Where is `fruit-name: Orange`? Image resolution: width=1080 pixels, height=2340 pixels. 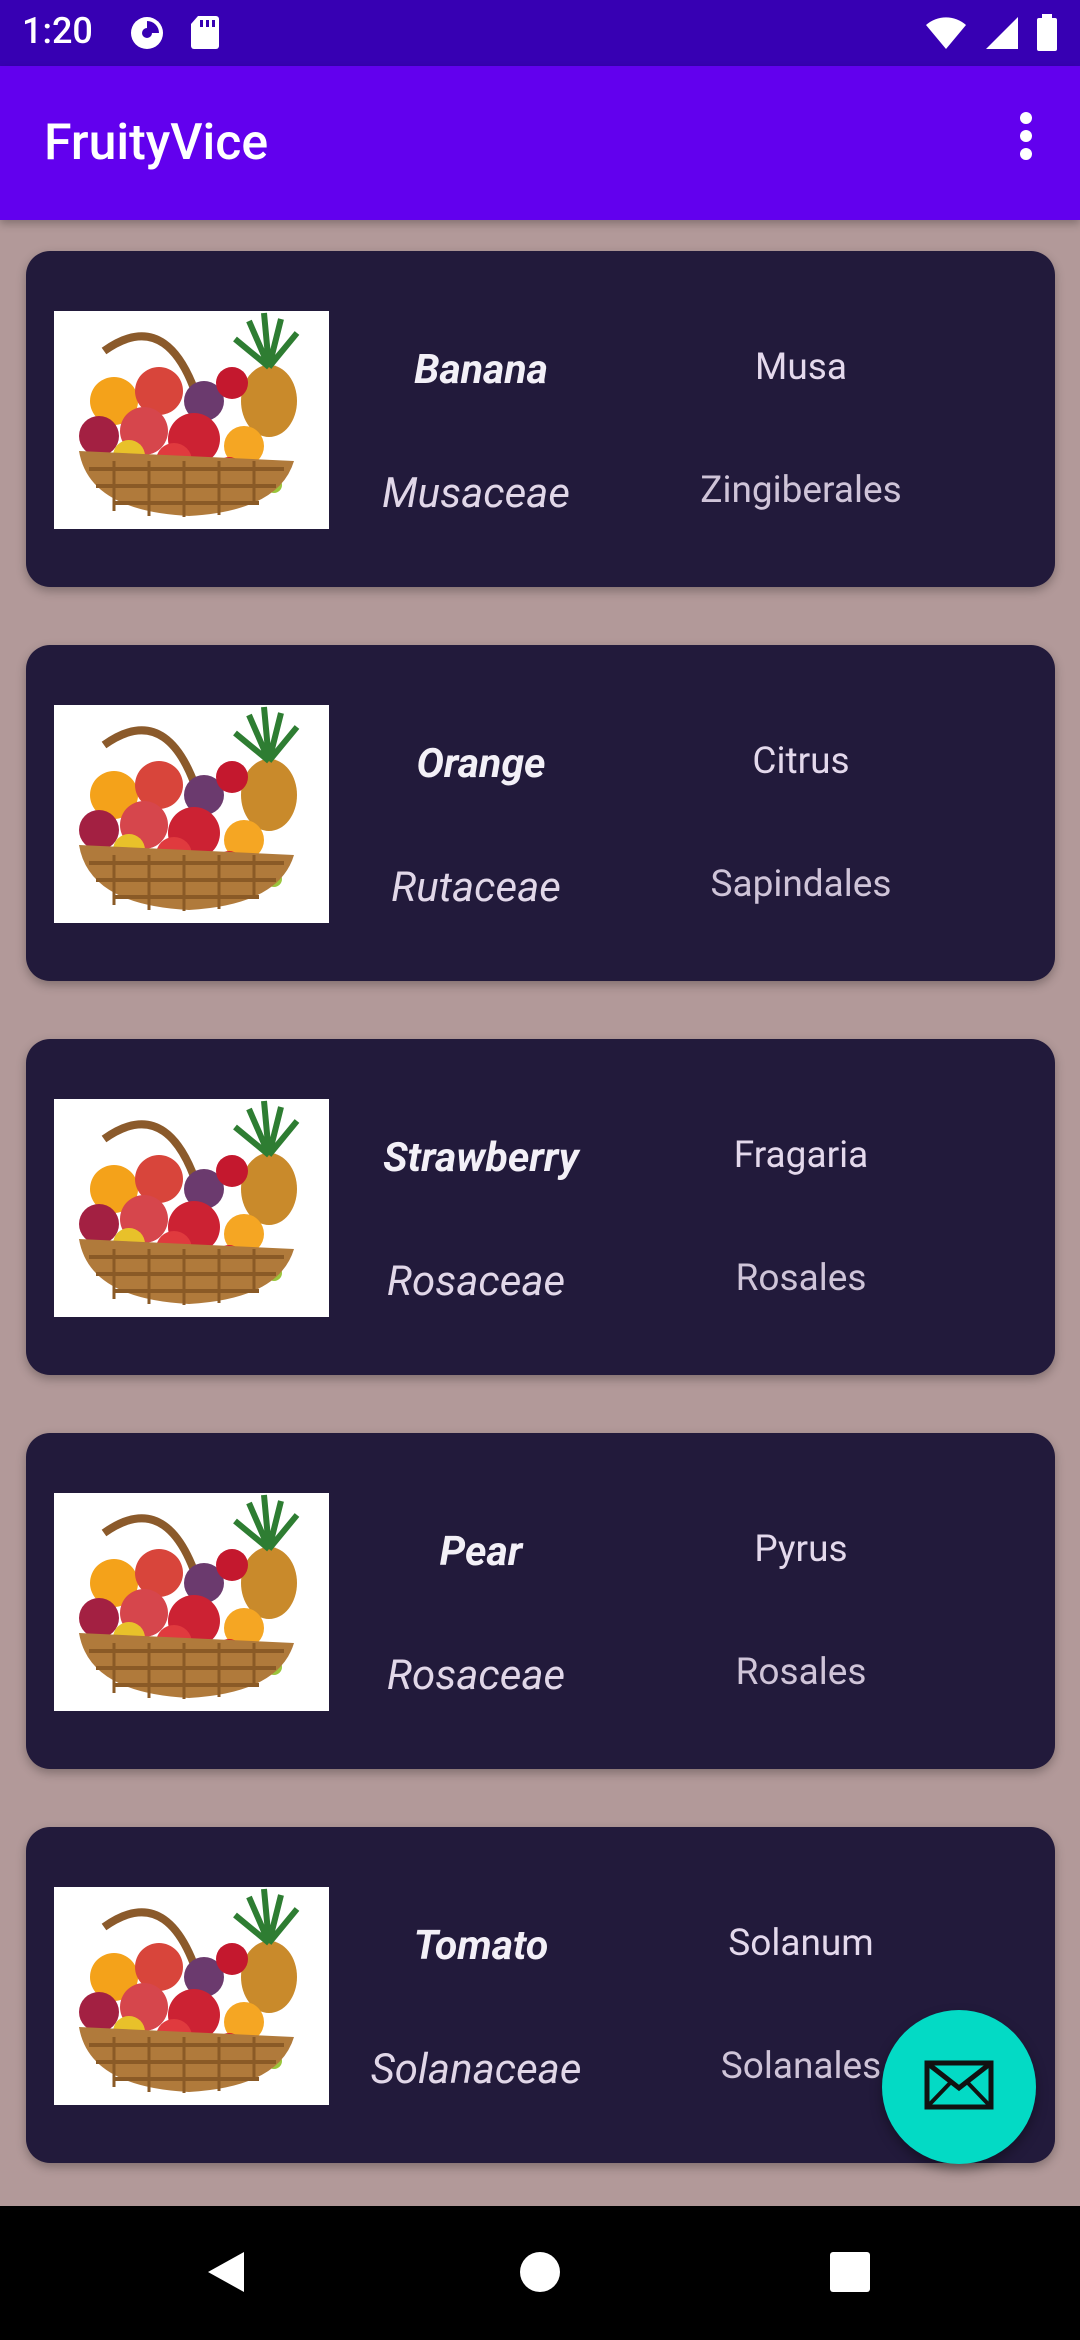
fruit-name: Orange is located at coordinates (481, 764).